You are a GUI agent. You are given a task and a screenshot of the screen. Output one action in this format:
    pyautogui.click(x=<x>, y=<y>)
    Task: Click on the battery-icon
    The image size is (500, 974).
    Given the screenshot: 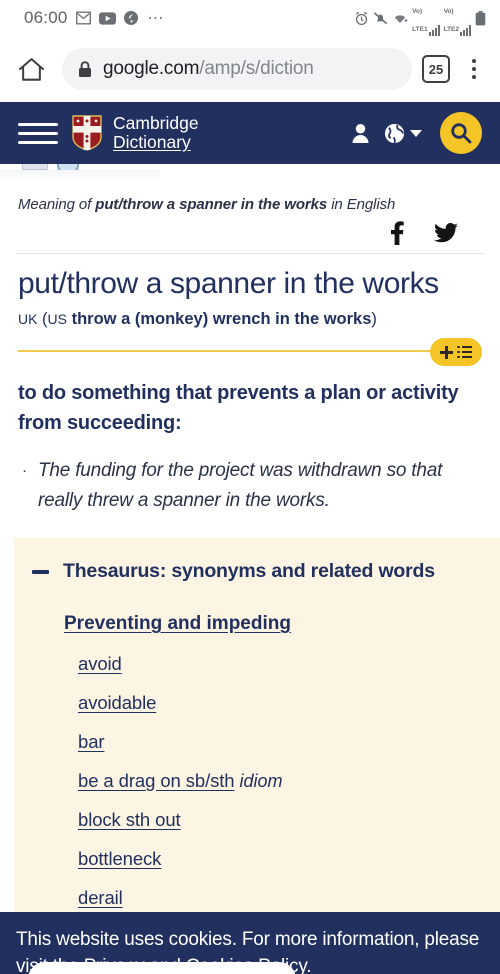 What is the action you would take?
    pyautogui.click(x=480, y=18)
    